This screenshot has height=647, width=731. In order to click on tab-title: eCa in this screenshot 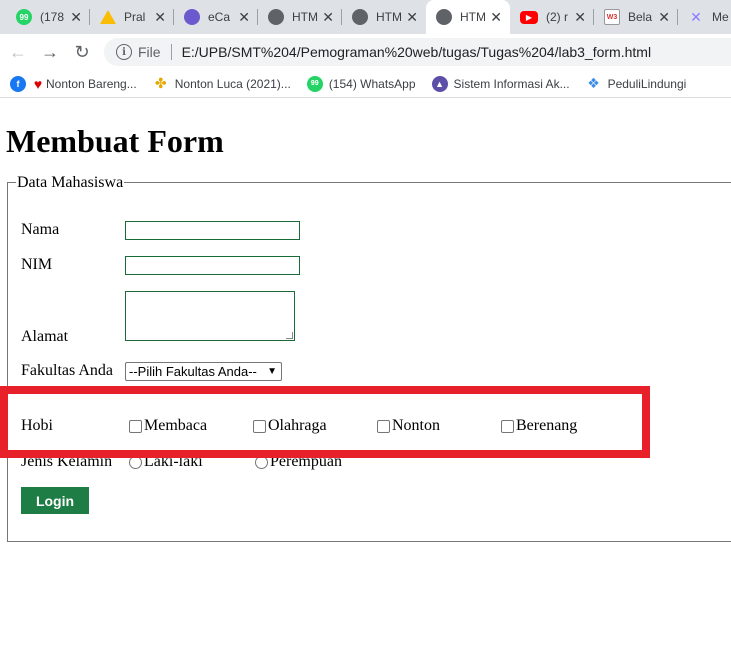, I will do `click(219, 17)`.